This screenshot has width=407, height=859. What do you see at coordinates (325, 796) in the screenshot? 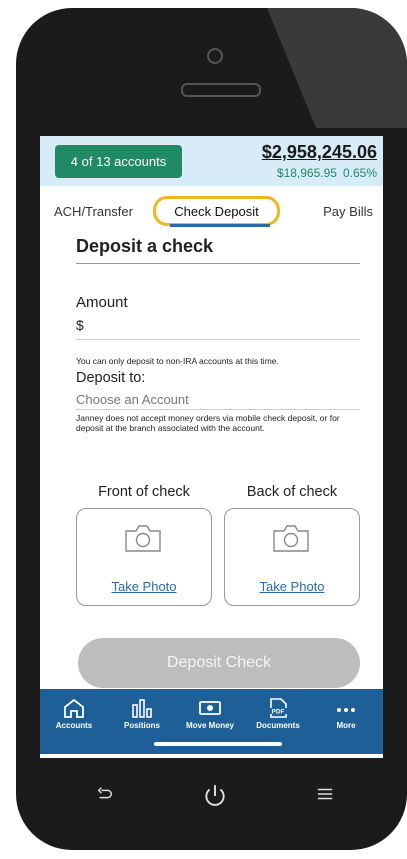
I see `menu-icon` at bounding box center [325, 796].